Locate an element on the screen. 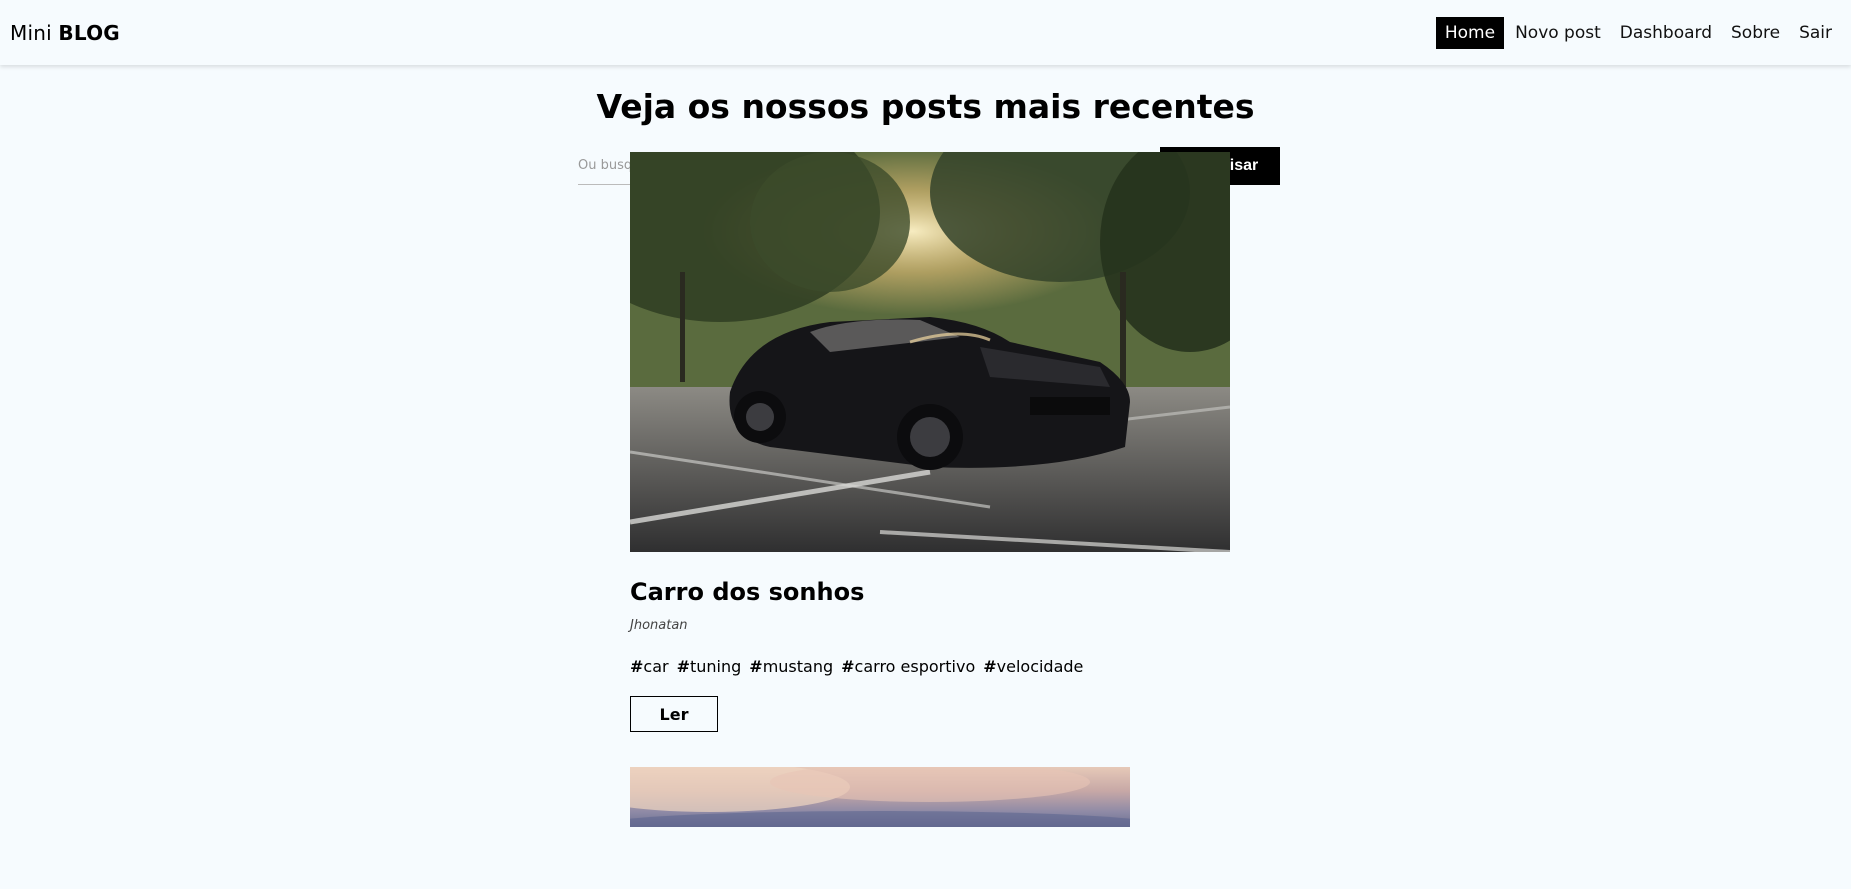 Image resolution: width=1851 pixels, height=889 pixels. post-author: Jhonatan is located at coordinates (659, 625).